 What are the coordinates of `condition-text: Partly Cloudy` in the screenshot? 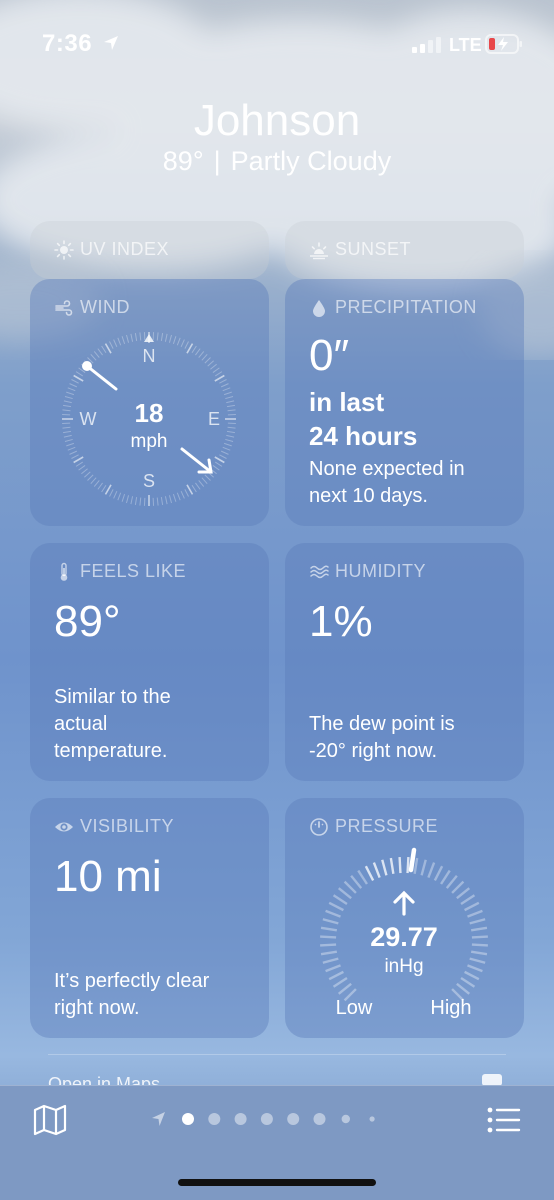 It's located at (311, 161).